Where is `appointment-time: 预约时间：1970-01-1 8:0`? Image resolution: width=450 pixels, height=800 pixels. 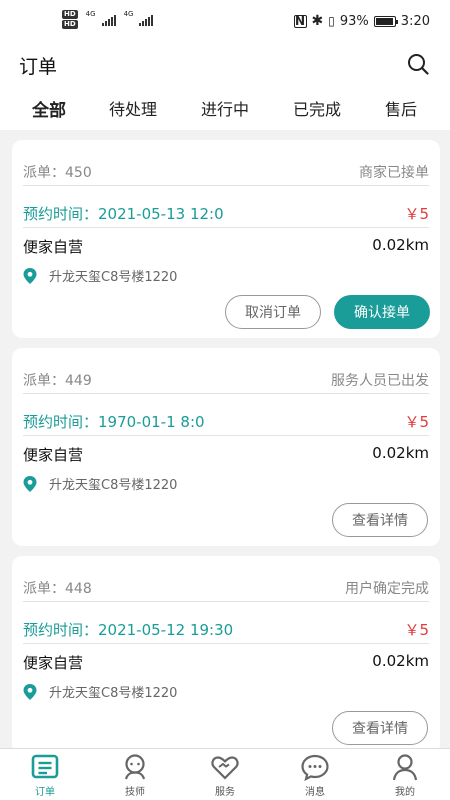 appointment-time: 预约时间：1970-01-1 8:0 is located at coordinates (114, 422).